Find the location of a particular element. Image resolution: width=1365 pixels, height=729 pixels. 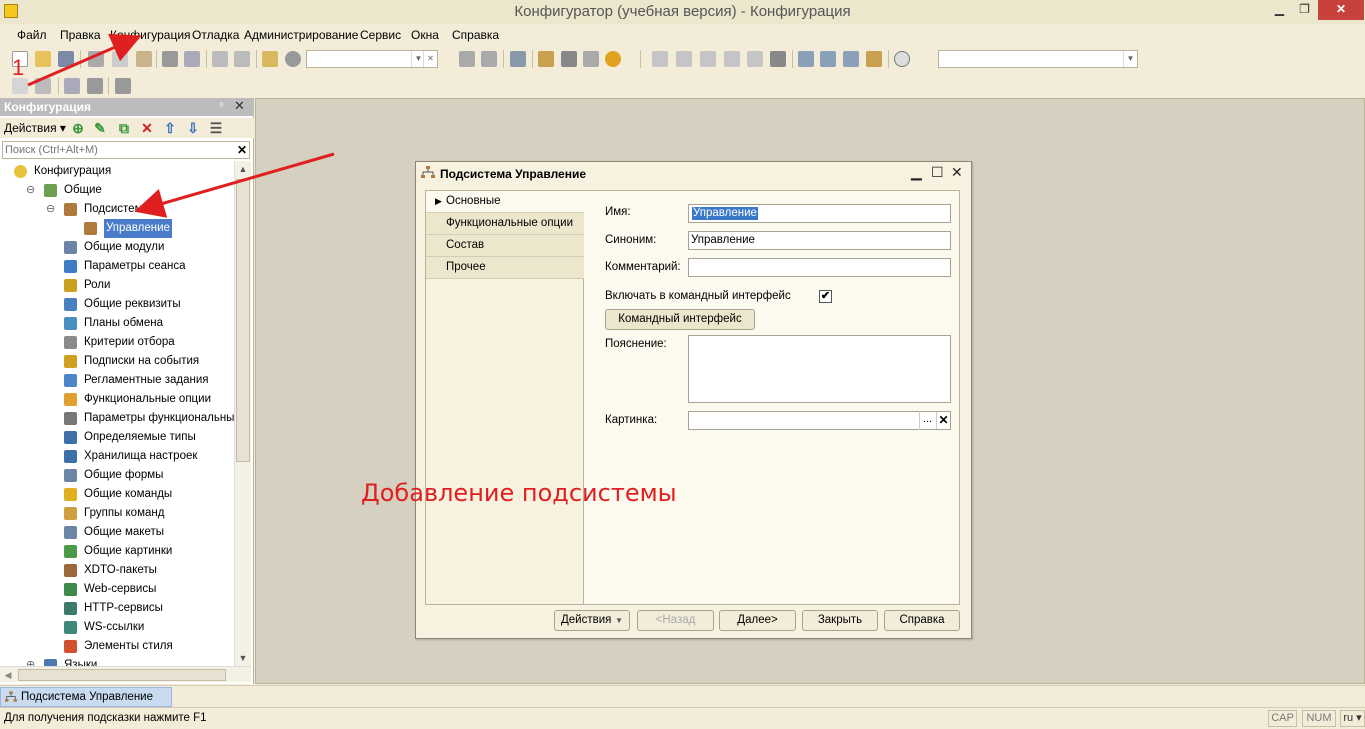

help-button: Справка is located at coordinates (922, 620).